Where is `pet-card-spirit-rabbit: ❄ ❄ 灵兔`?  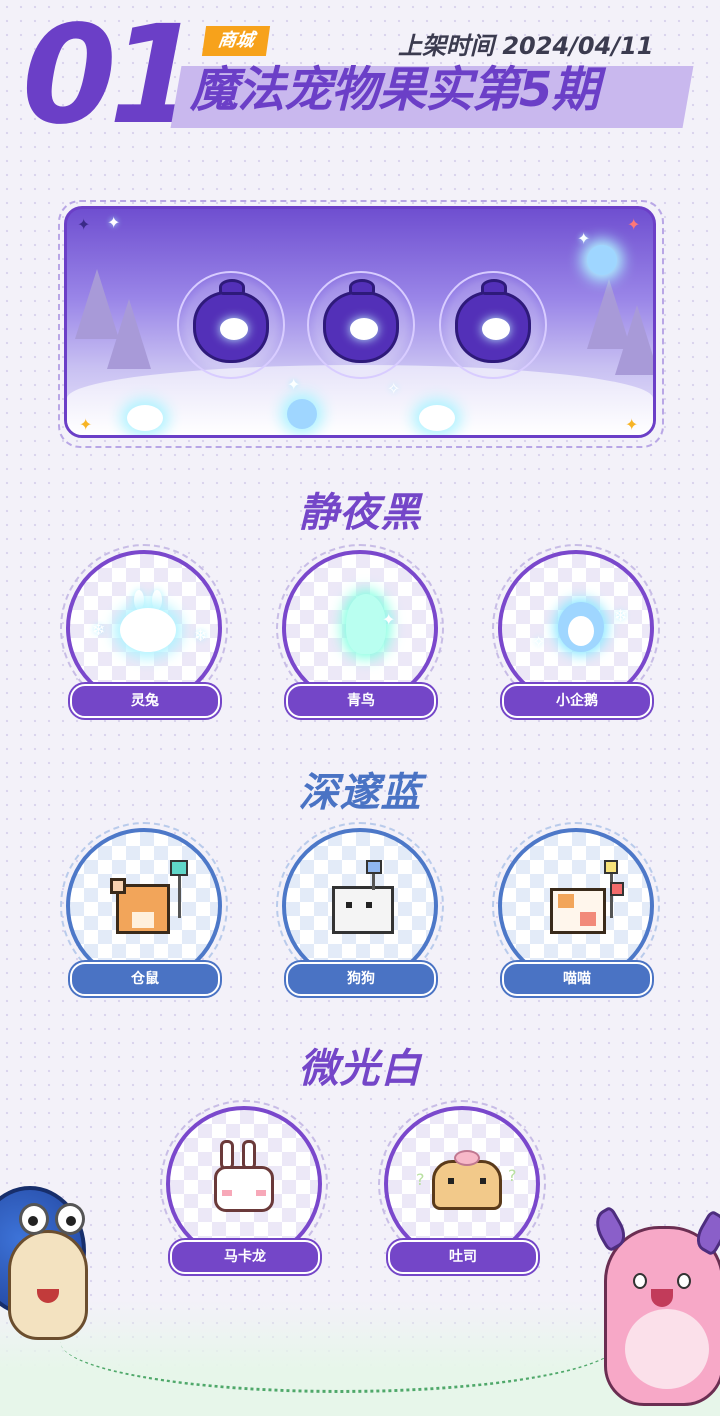
pet-card-spirit-rabbit: ❄ ❄ 灵兔 is located at coordinates (145, 633).